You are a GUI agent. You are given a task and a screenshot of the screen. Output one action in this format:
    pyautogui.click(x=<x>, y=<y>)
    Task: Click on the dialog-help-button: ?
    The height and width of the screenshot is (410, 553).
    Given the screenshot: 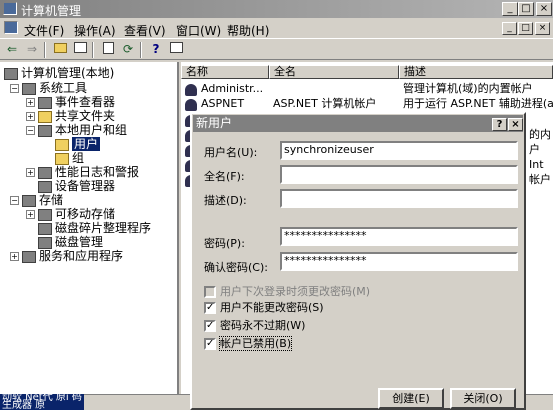 What is the action you would take?
    pyautogui.click(x=499, y=124)
    